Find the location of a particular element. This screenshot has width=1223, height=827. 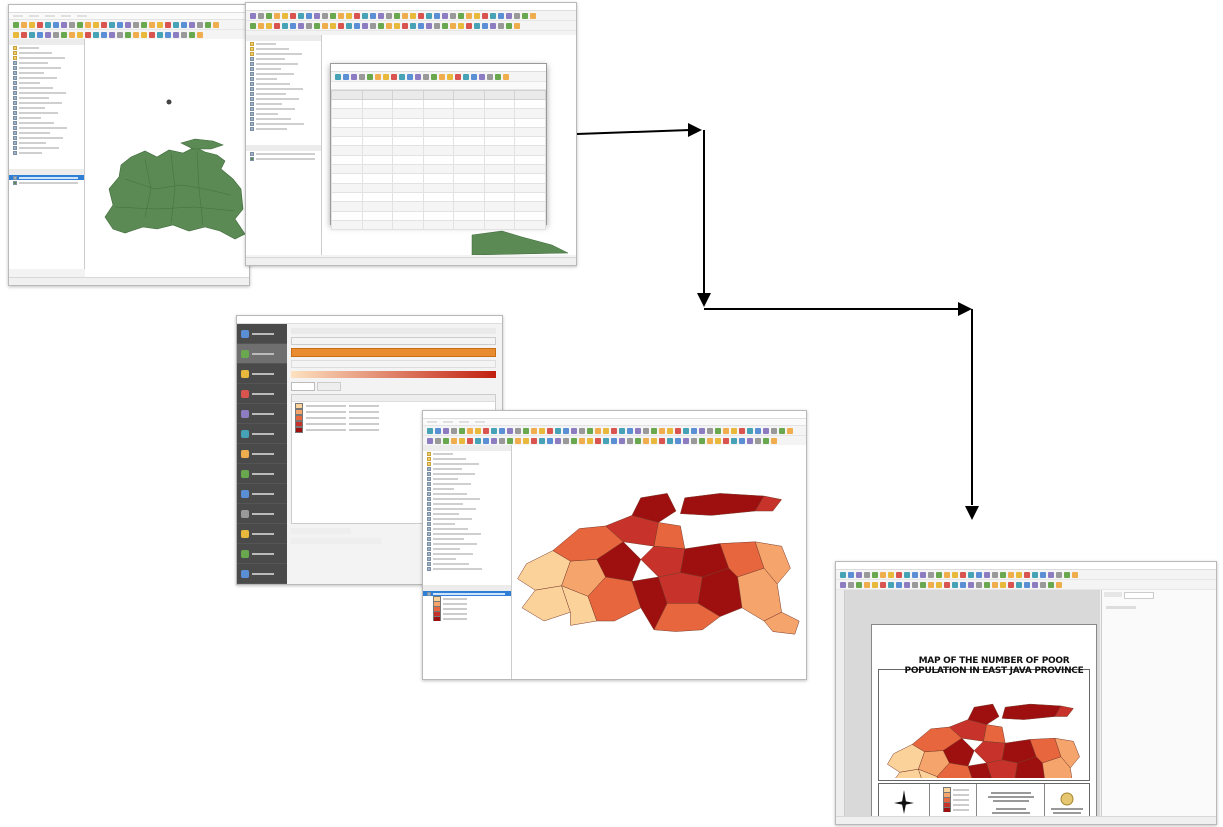

tab-item-properties is located at coordinates (1139, 595).